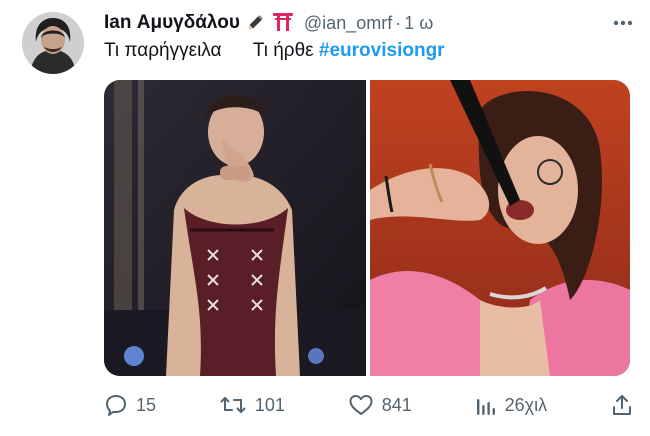 The height and width of the screenshot is (436, 650). What do you see at coordinates (270, 23) in the screenshot?
I see `name-emojis` at bounding box center [270, 23].